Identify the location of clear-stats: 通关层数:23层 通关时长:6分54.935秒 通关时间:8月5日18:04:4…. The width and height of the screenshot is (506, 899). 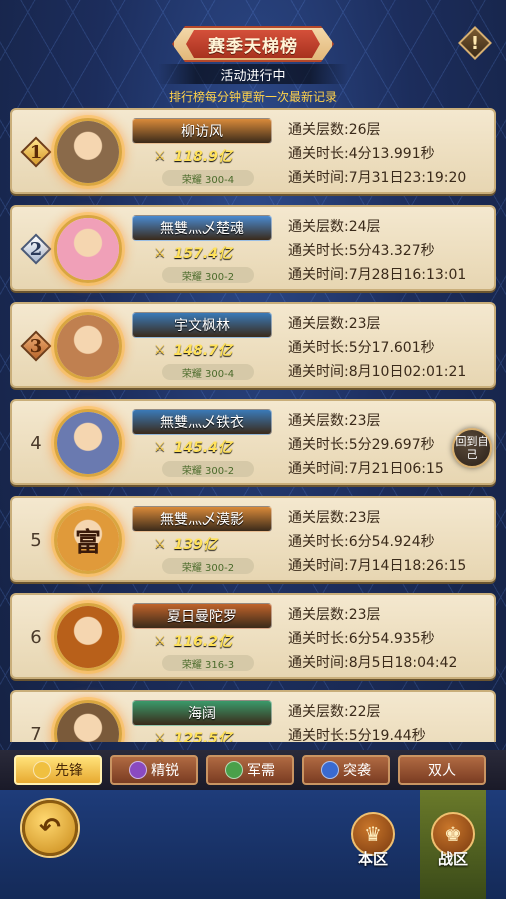
(390, 639).